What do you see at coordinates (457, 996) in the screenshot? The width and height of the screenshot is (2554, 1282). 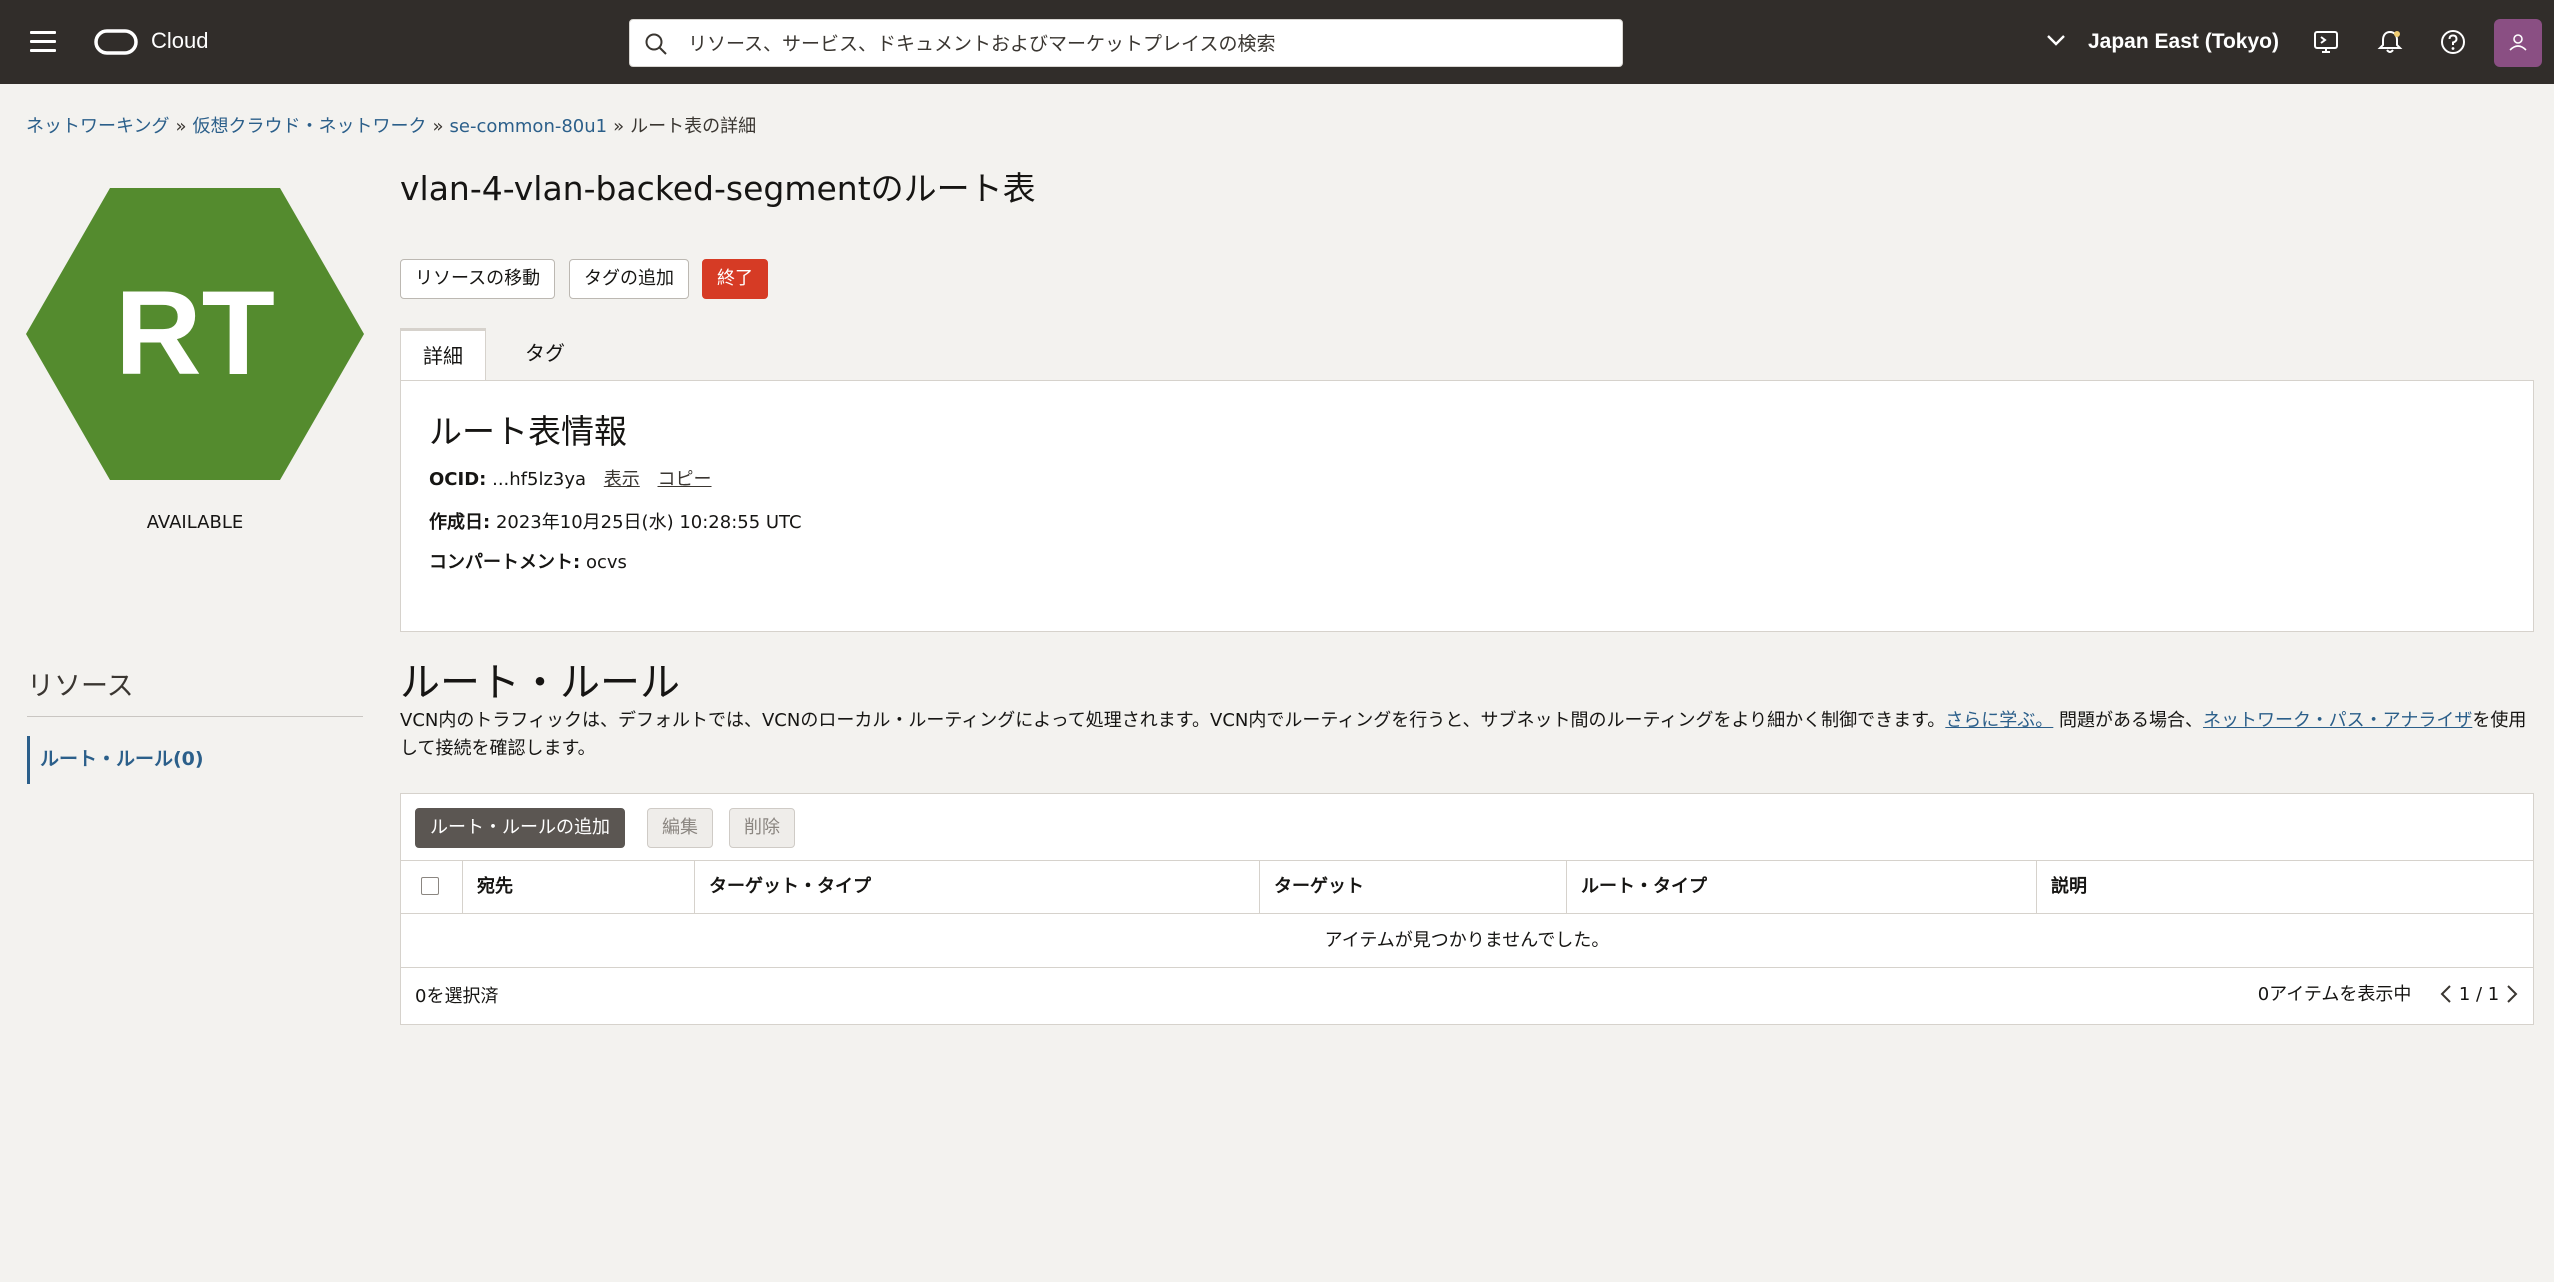 I see `selected-count: 0を選択済` at bounding box center [457, 996].